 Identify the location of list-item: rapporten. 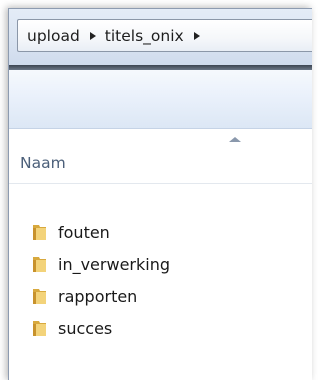
(160, 296).